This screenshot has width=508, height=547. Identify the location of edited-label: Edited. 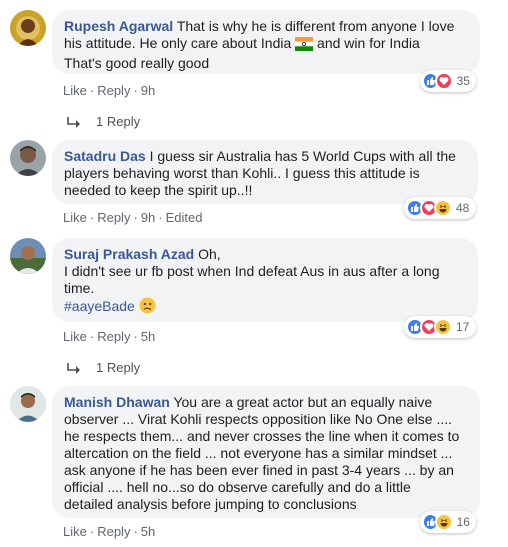
(184, 217).